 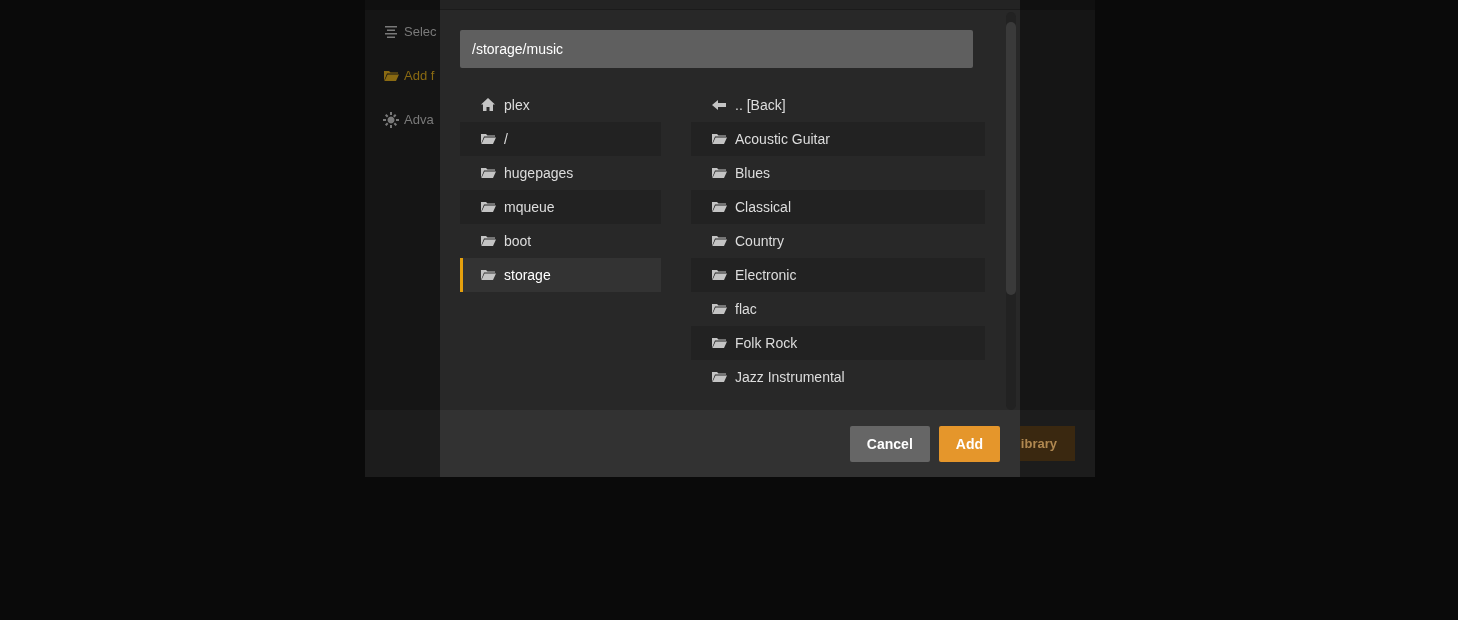 What do you see at coordinates (391, 31) in the screenshot?
I see `list-icon` at bounding box center [391, 31].